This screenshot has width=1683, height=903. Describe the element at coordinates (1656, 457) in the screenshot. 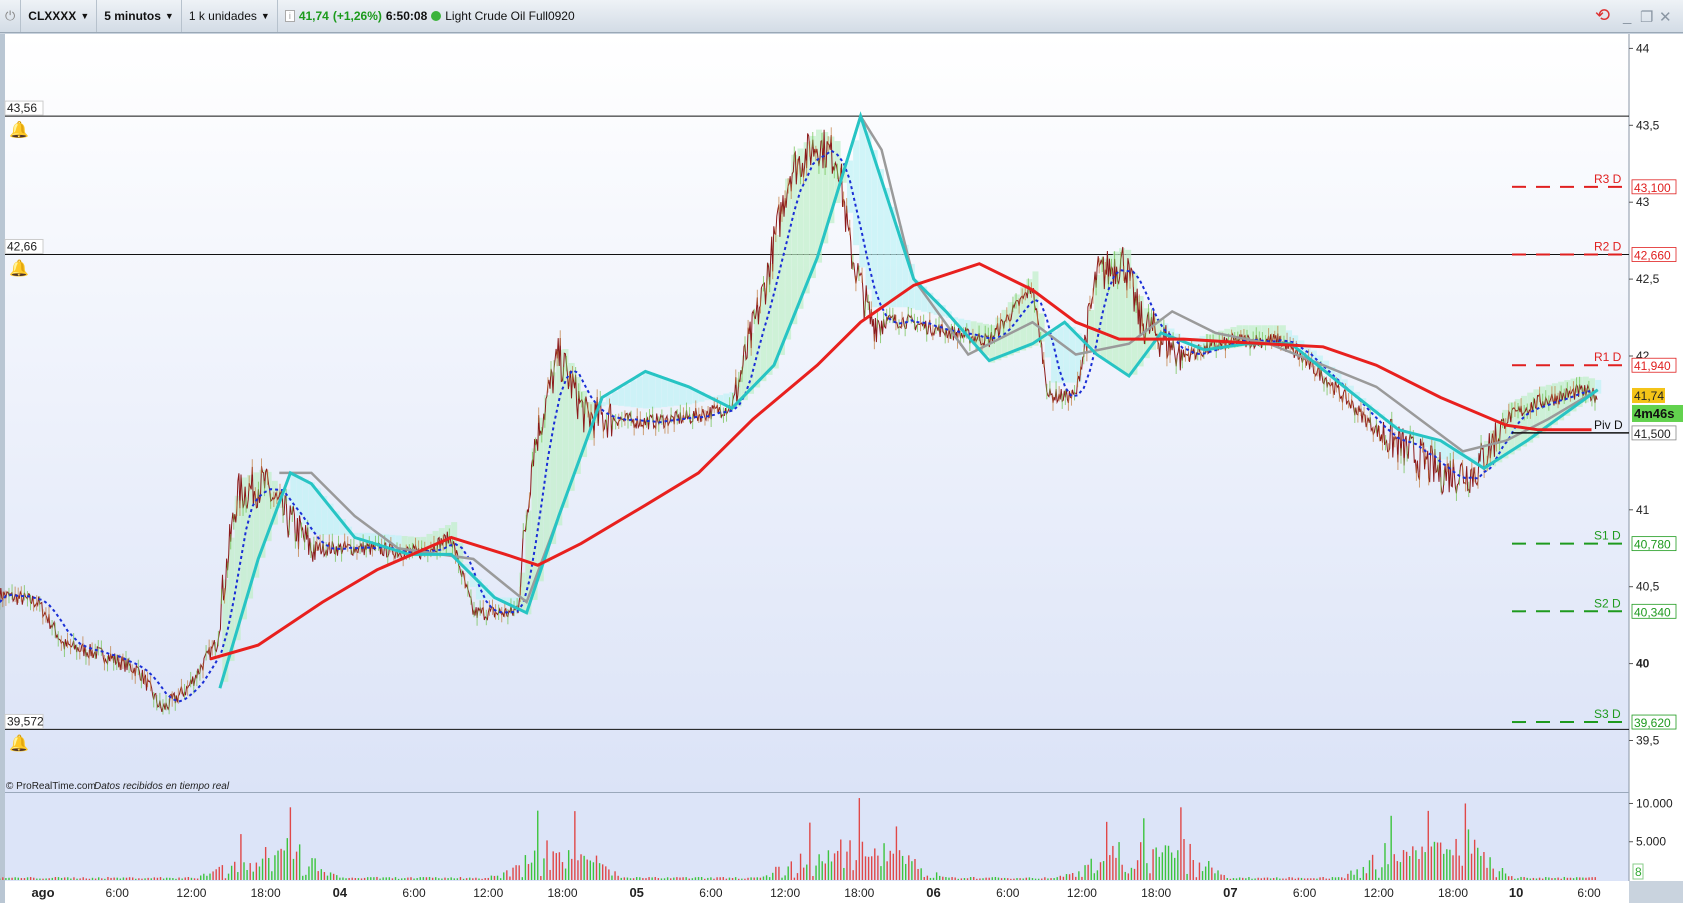

I see `price-axis` at that location.